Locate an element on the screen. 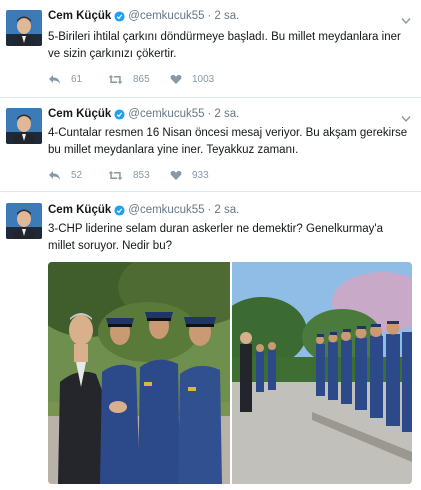 The image size is (421, 490). like-button: 933 is located at coordinates (200, 175).